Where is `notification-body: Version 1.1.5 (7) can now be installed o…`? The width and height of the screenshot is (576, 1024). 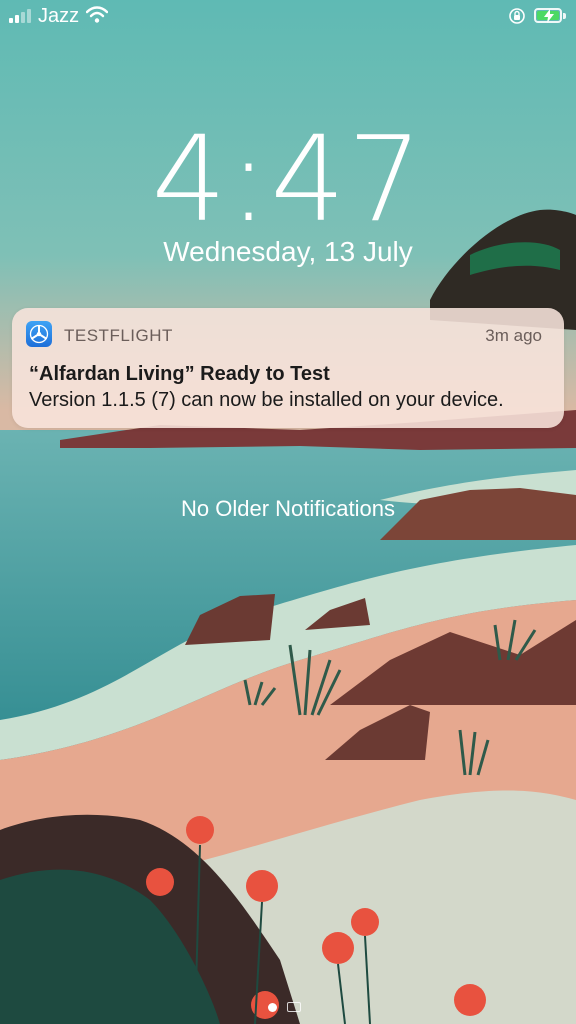 notification-body: Version 1.1.5 (7) can now be installed o… is located at coordinates (266, 400).